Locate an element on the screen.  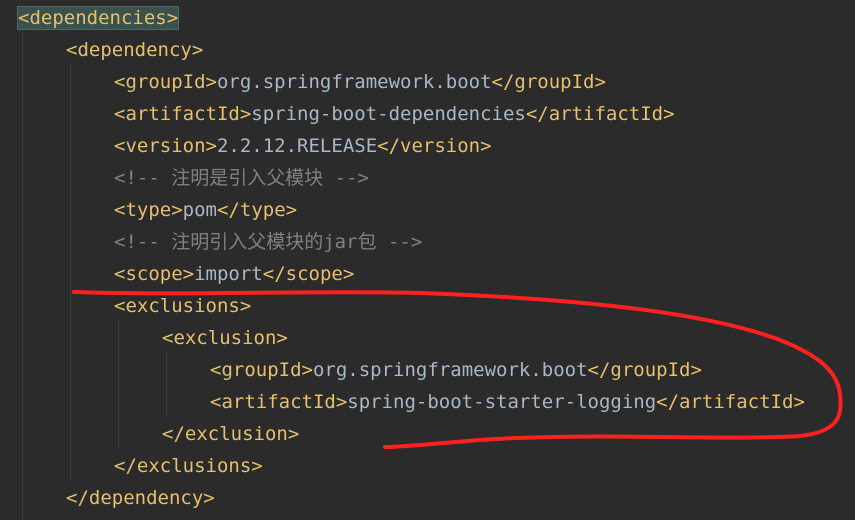
code-line: </exclusions> is located at coordinates (188, 466).